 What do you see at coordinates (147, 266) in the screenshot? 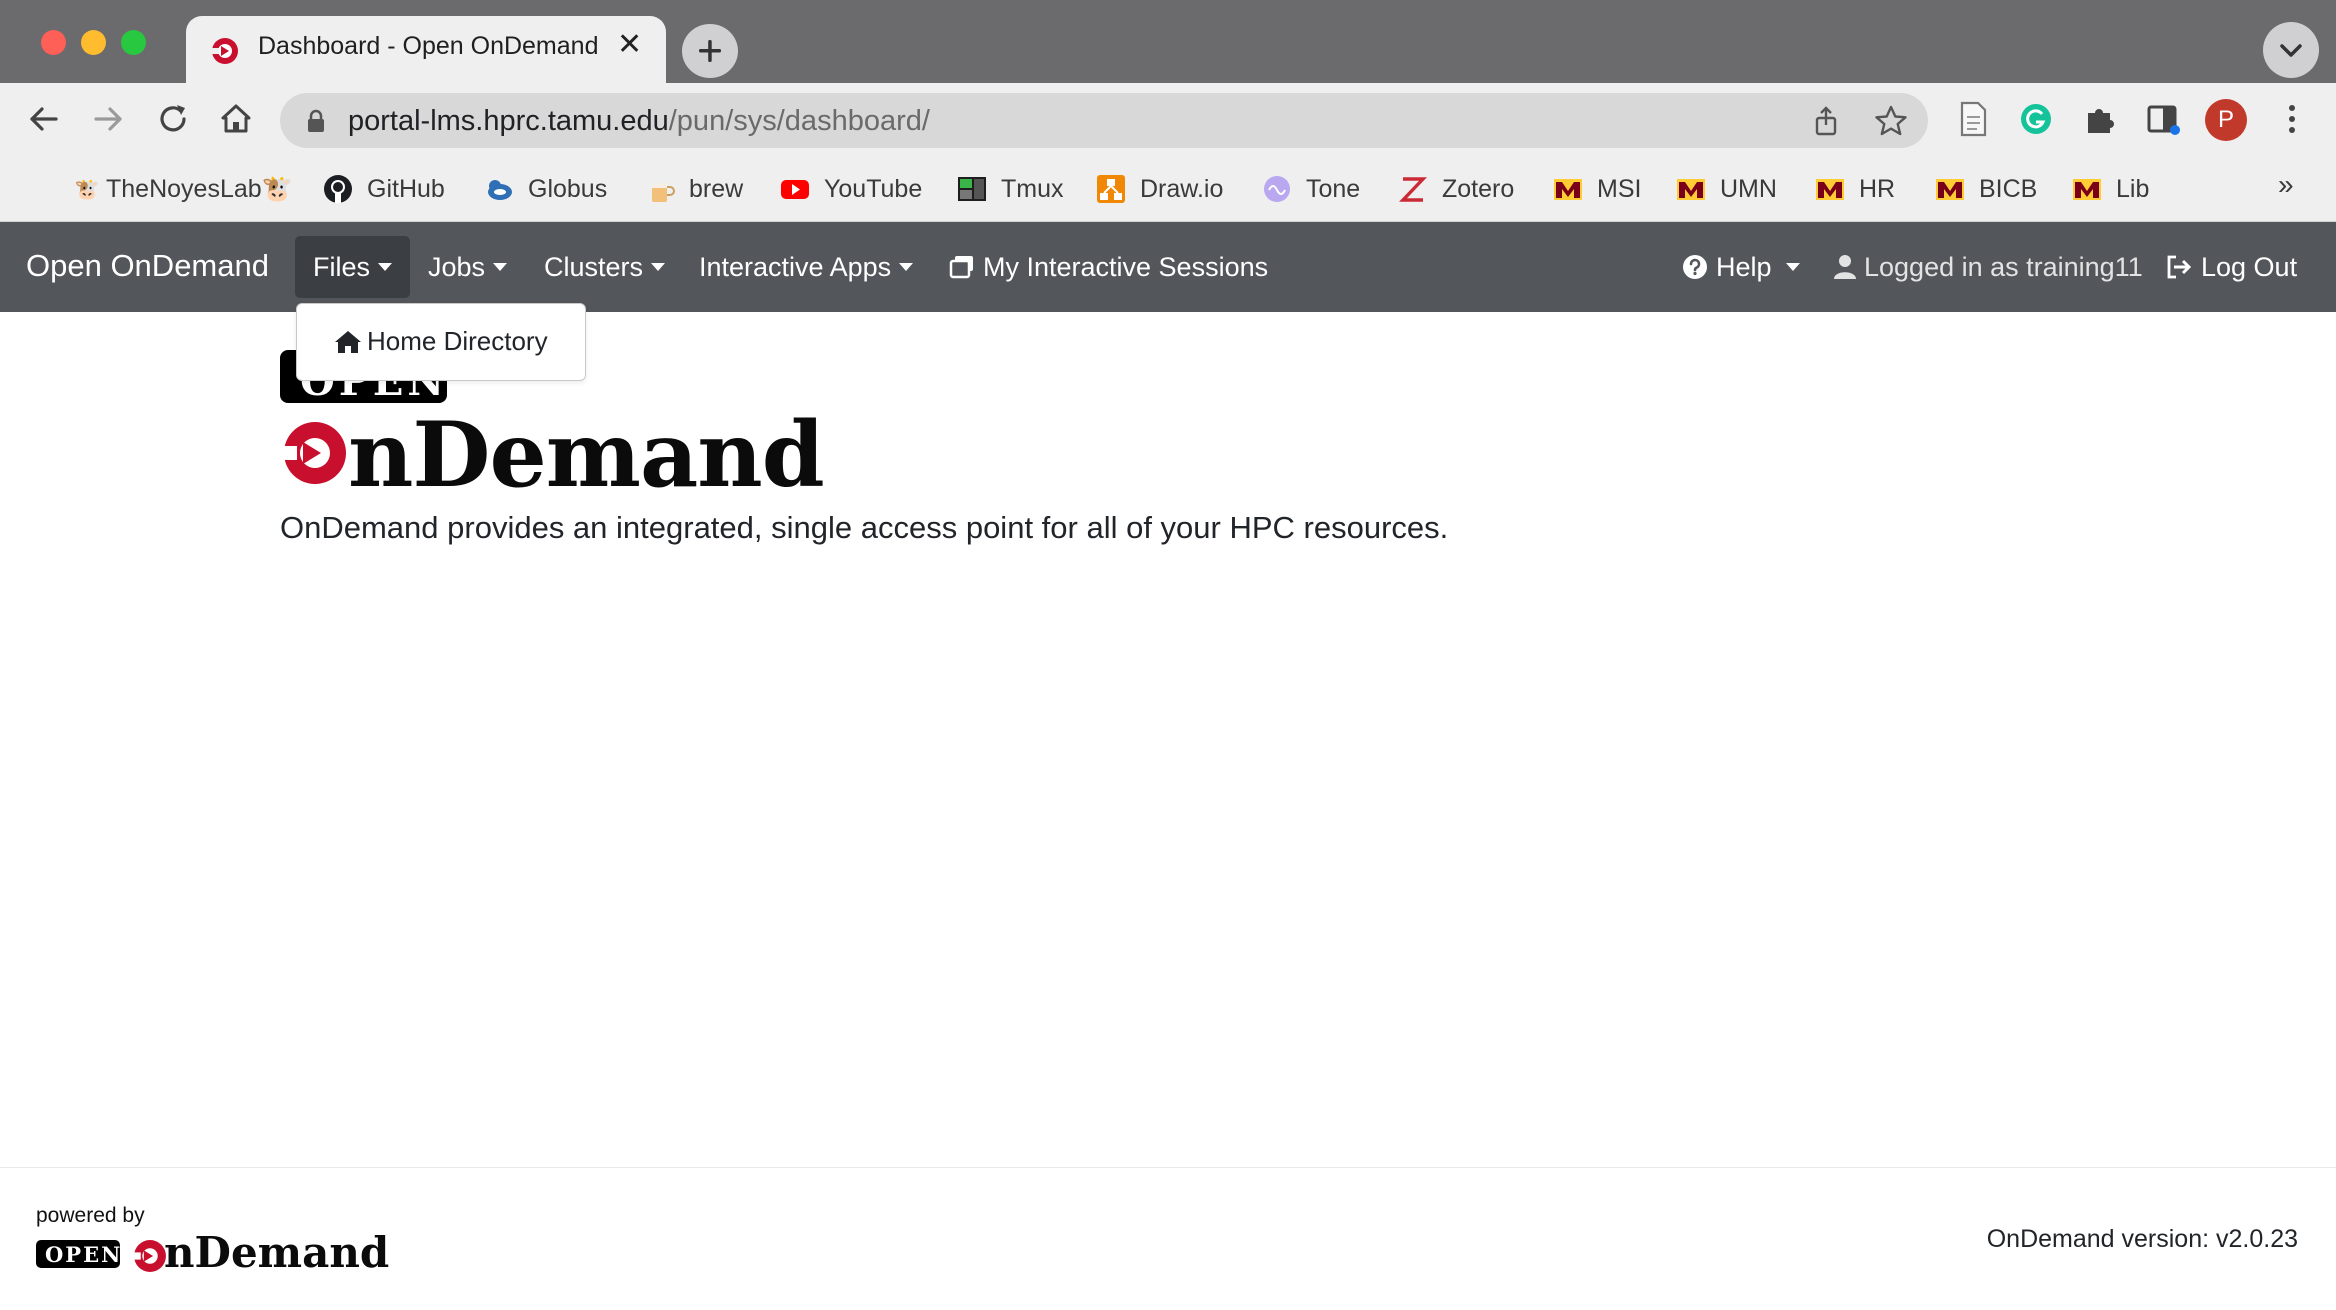
I see `navbar-brand: Open OnDemand` at bounding box center [147, 266].